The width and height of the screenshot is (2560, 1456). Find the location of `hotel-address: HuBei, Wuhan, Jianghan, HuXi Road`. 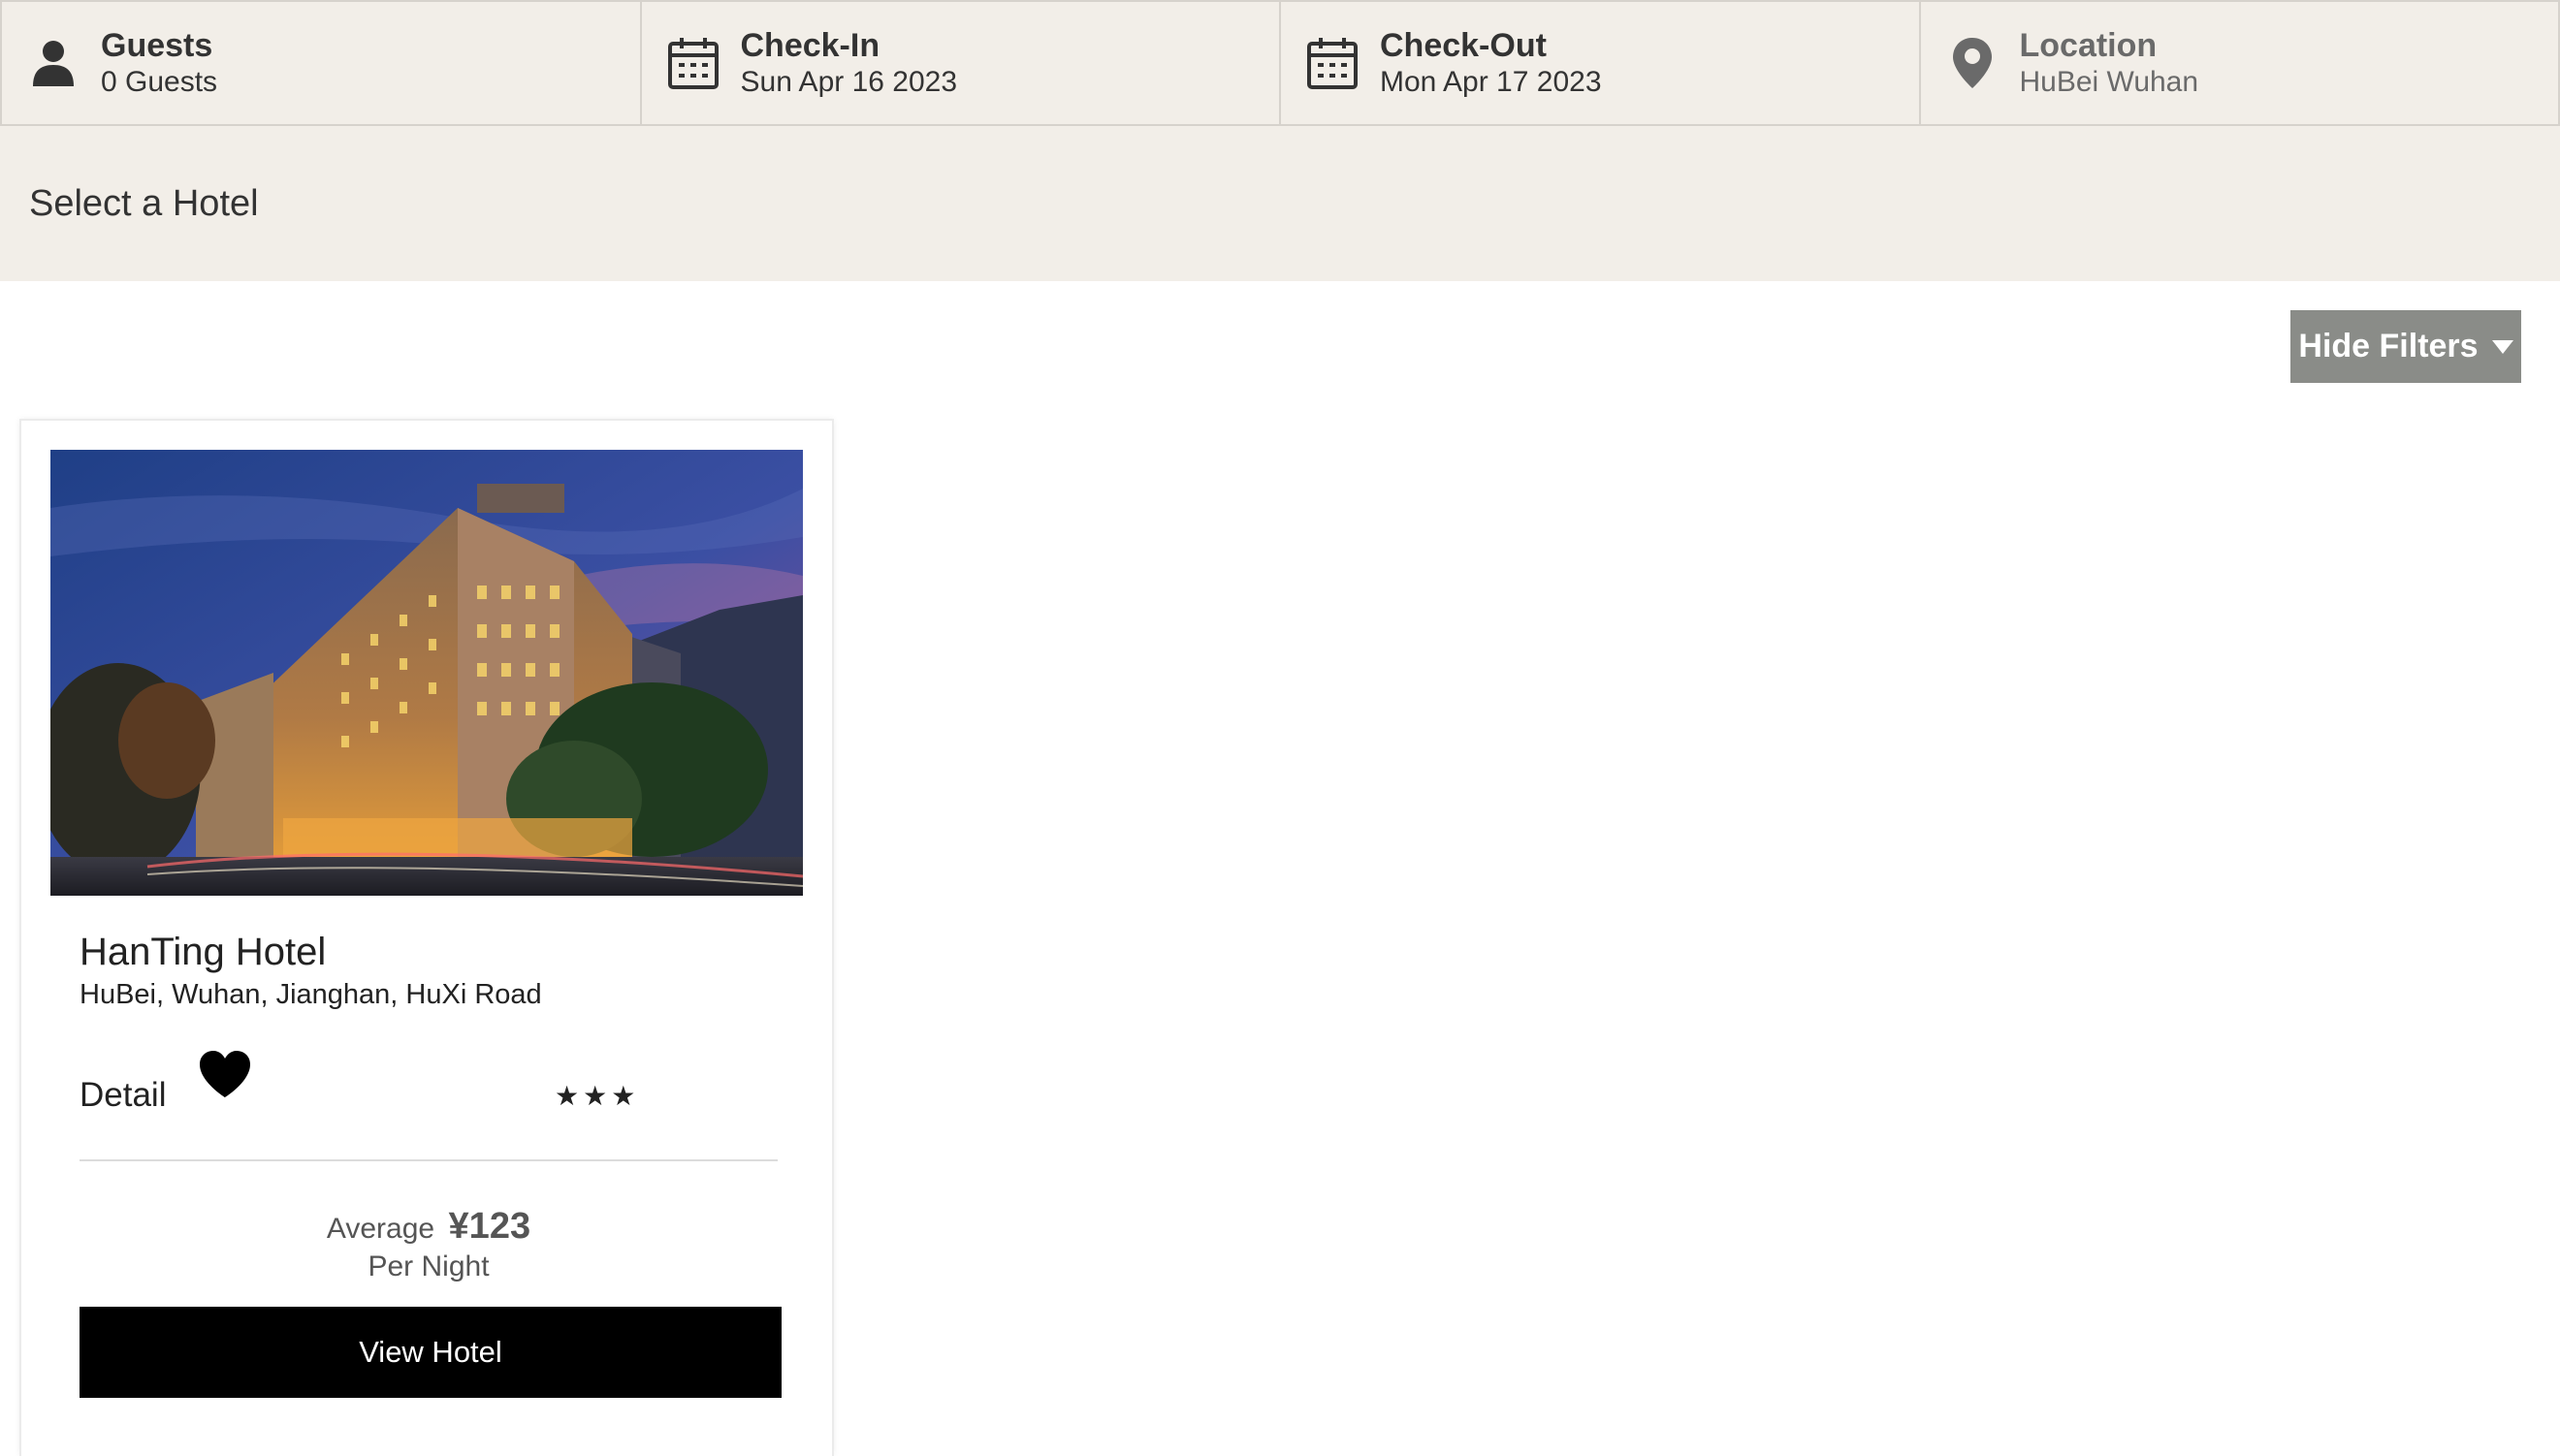

hotel-address: HuBei, Wuhan, Jianghan, HuXi Road is located at coordinates (311, 994).